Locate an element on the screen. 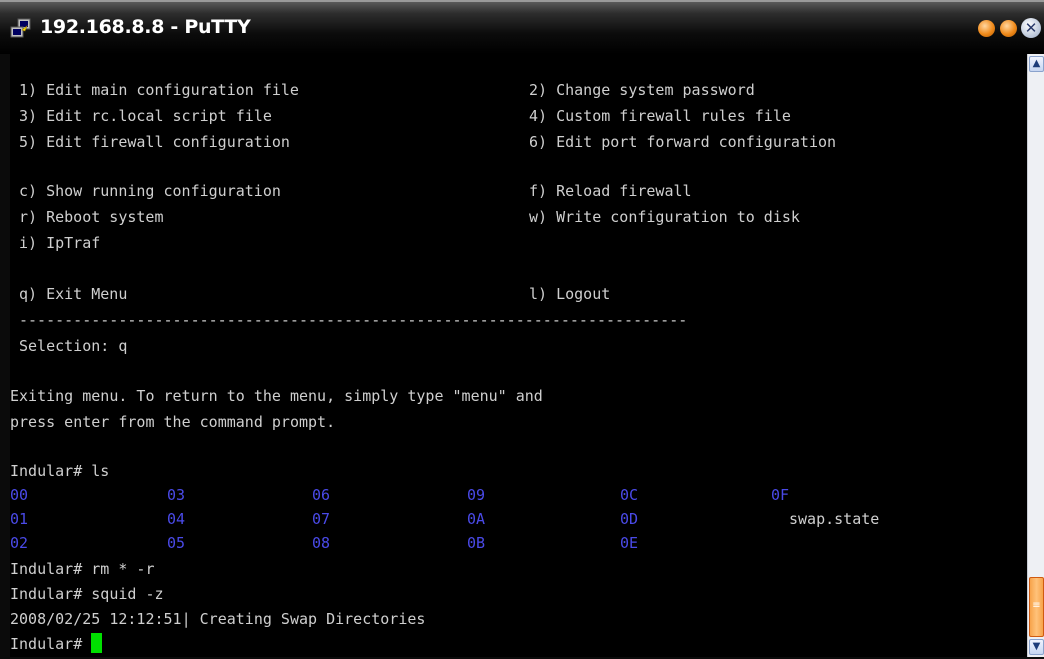  ls-entry: 03 is located at coordinates (176, 495).